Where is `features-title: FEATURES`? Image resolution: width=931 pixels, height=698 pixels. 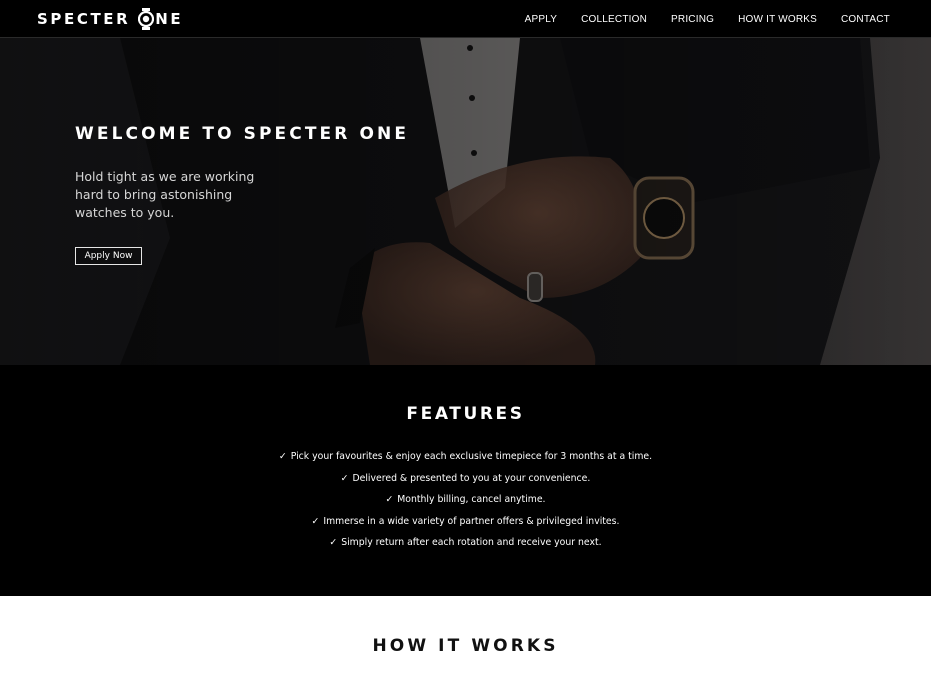 features-title: FEATURES is located at coordinates (465, 414).